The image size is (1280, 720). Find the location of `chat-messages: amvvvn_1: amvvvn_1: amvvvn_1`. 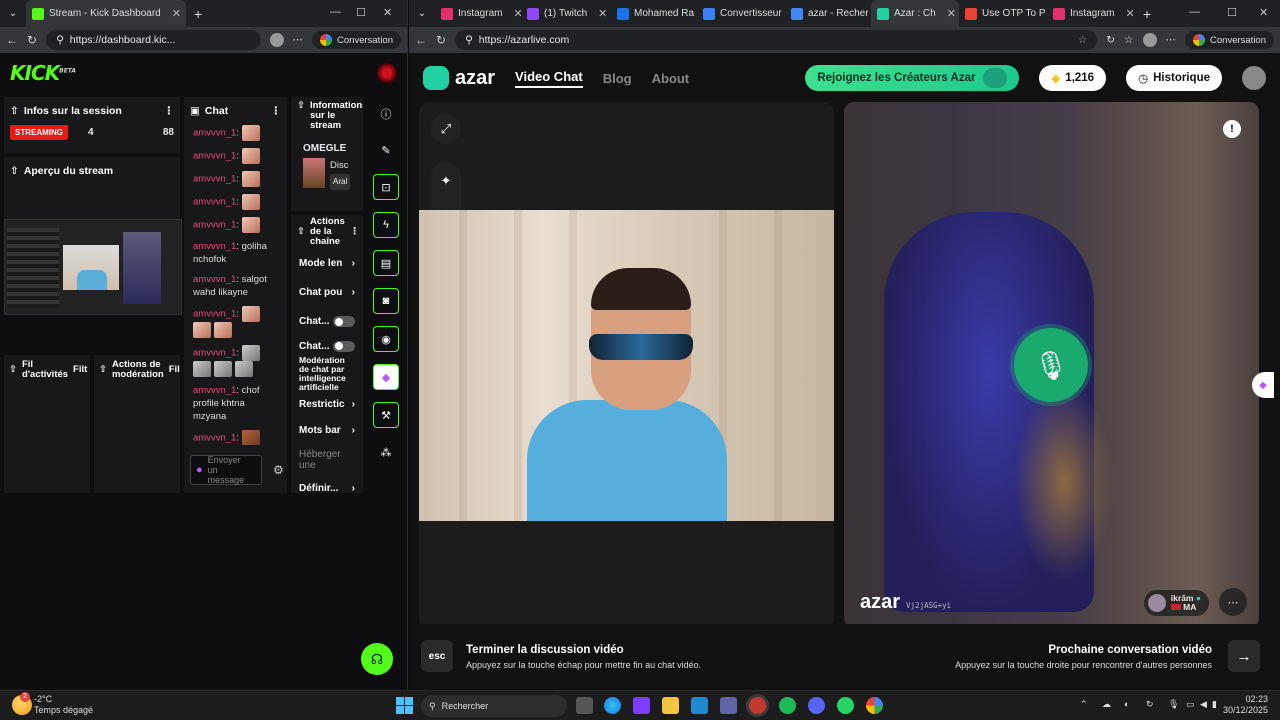

chat-messages: amvvvn_1: amvvvn_1: amvvvn_1 is located at coordinates (235, 285).